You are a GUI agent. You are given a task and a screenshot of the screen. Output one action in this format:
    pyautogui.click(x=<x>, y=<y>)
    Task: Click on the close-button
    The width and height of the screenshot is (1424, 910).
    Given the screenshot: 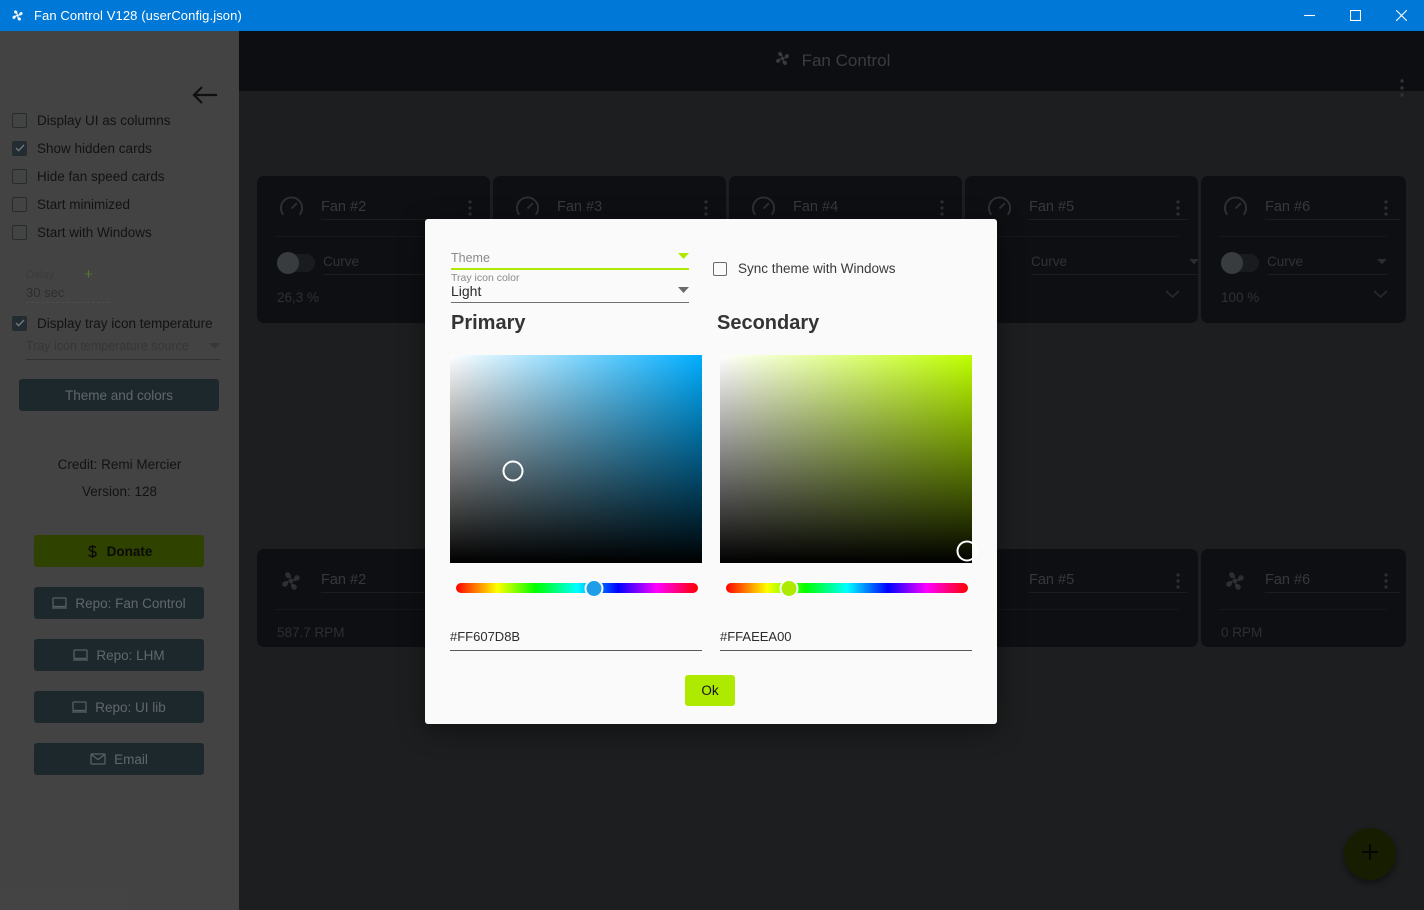 What is the action you would take?
    pyautogui.click(x=1401, y=15)
    